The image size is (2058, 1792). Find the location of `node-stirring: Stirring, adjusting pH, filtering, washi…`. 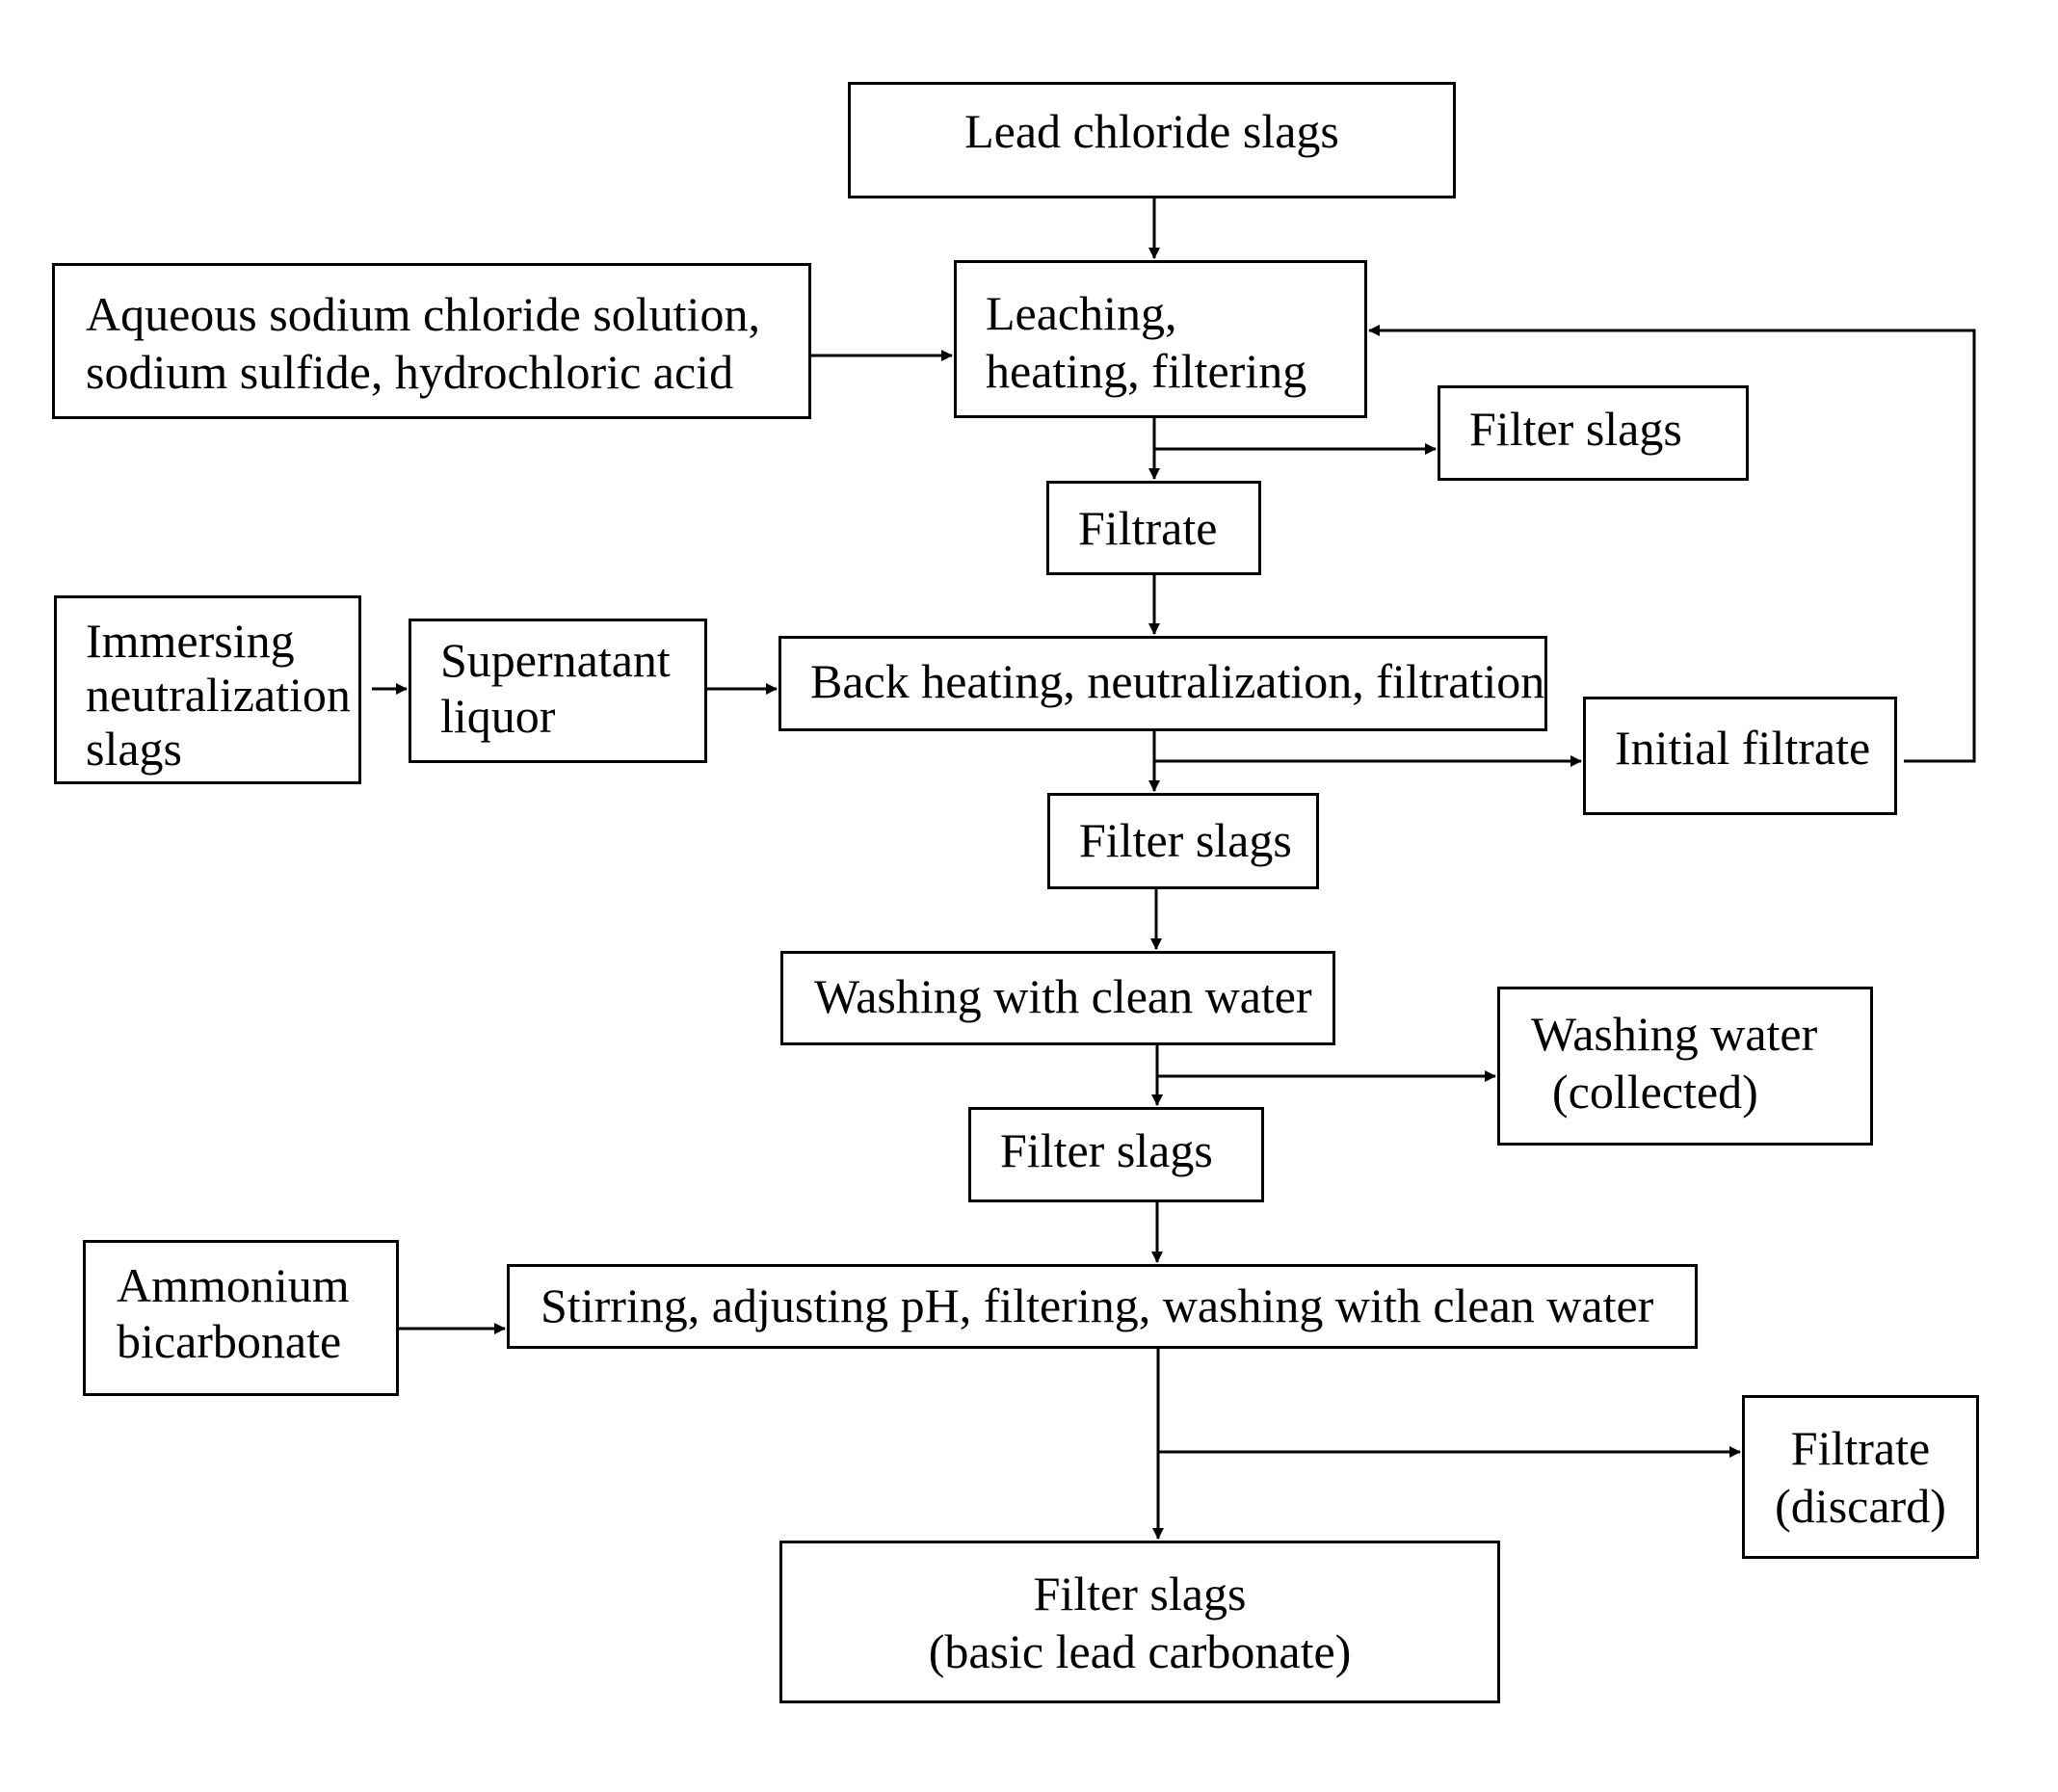

node-stirring: Stirring, adjusting pH, filtering, washi… is located at coordinates (1102, 1307).